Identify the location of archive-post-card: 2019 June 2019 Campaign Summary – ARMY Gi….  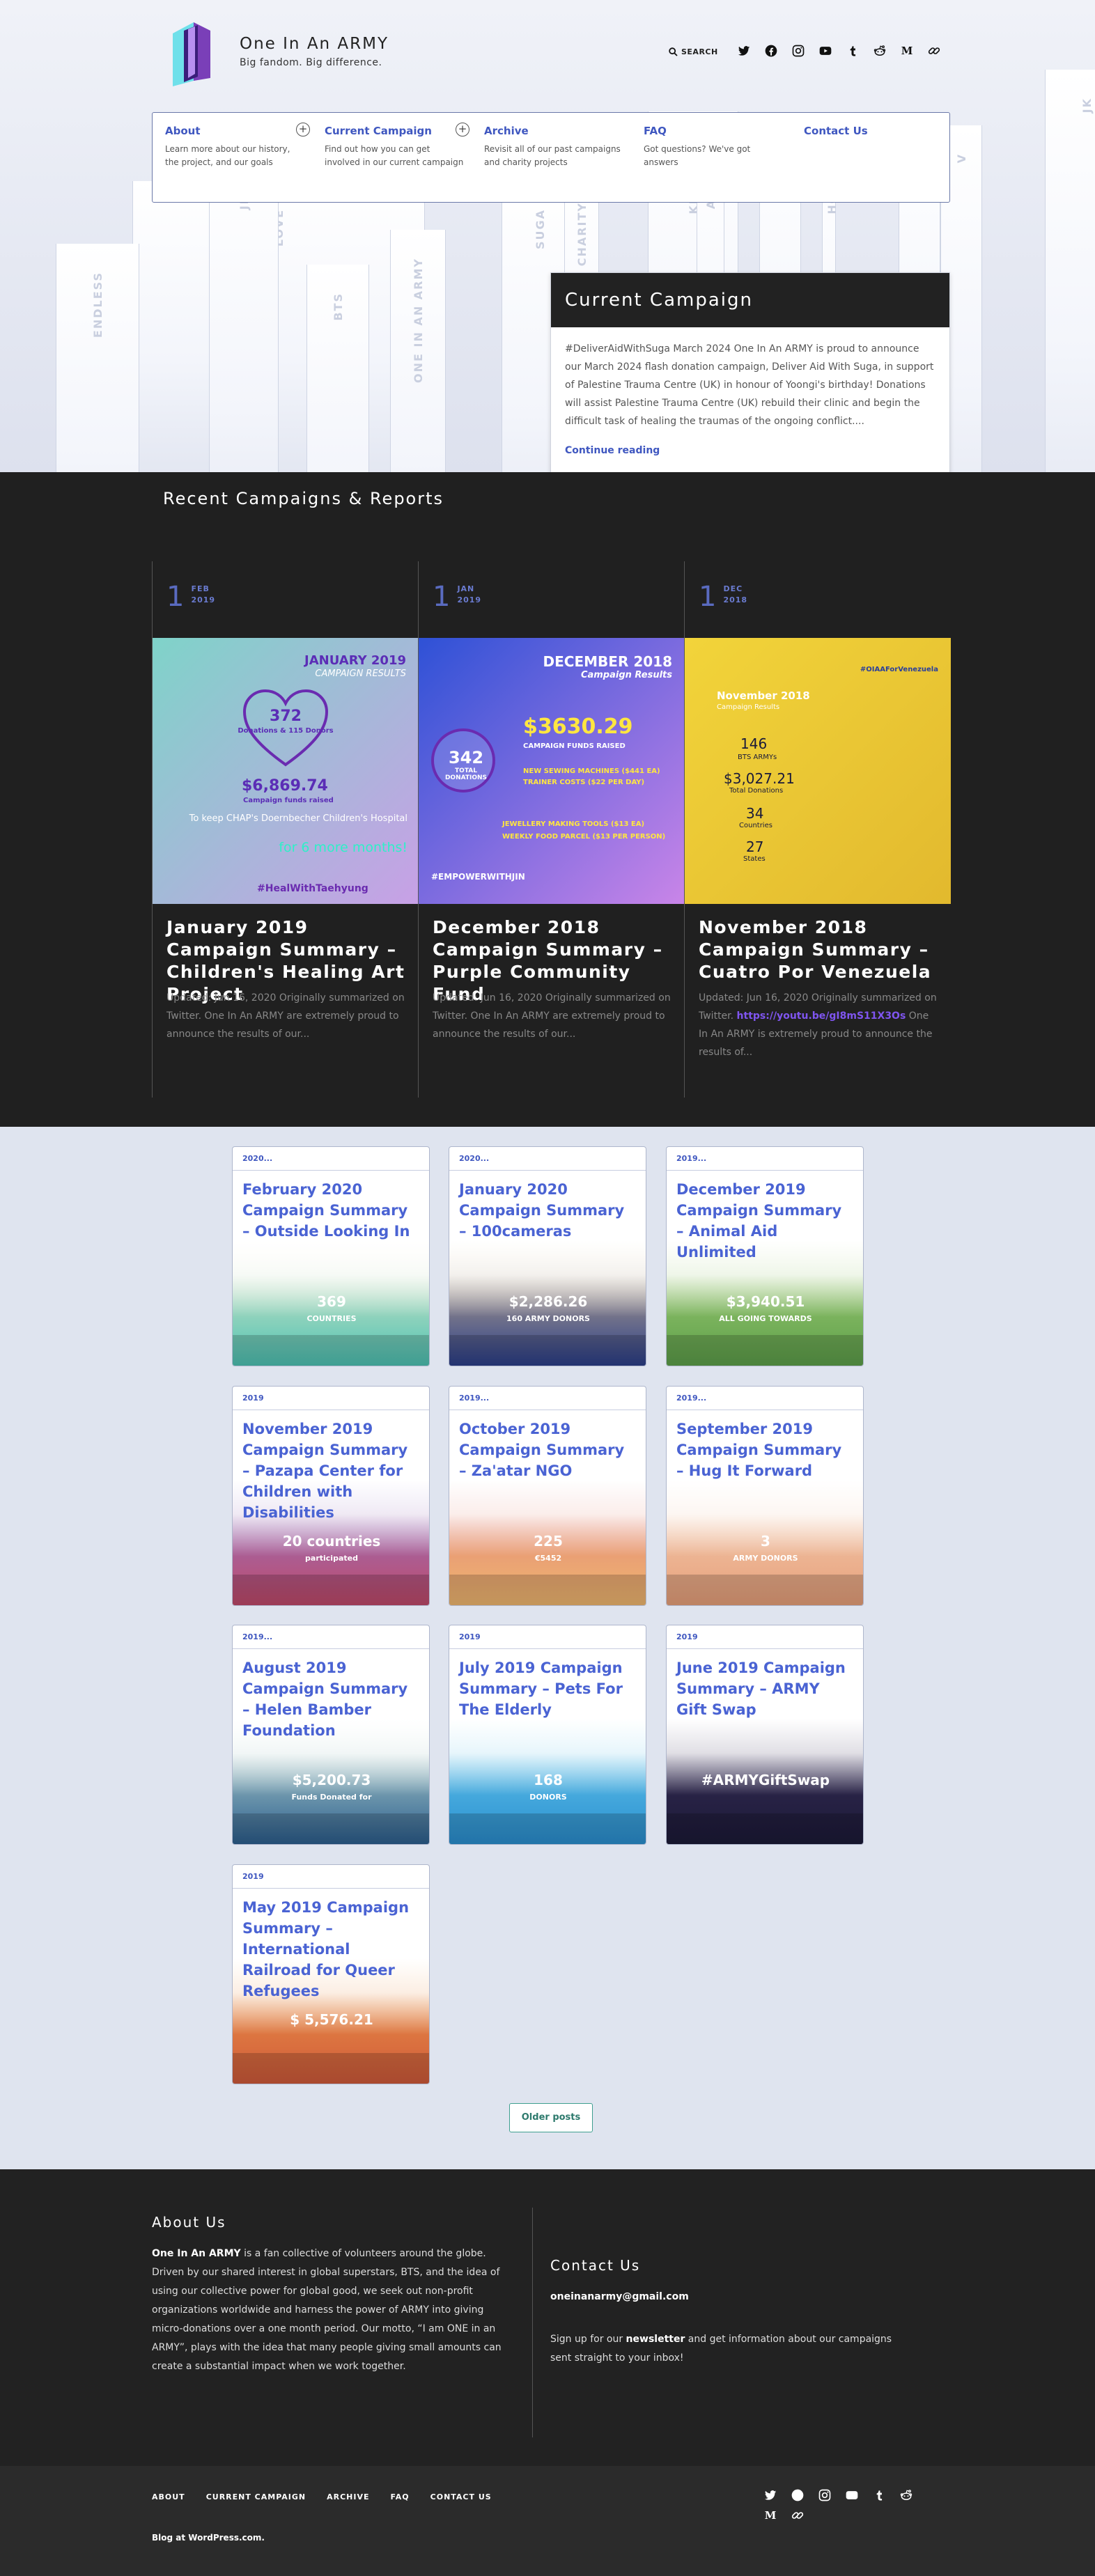
(765, 1735).